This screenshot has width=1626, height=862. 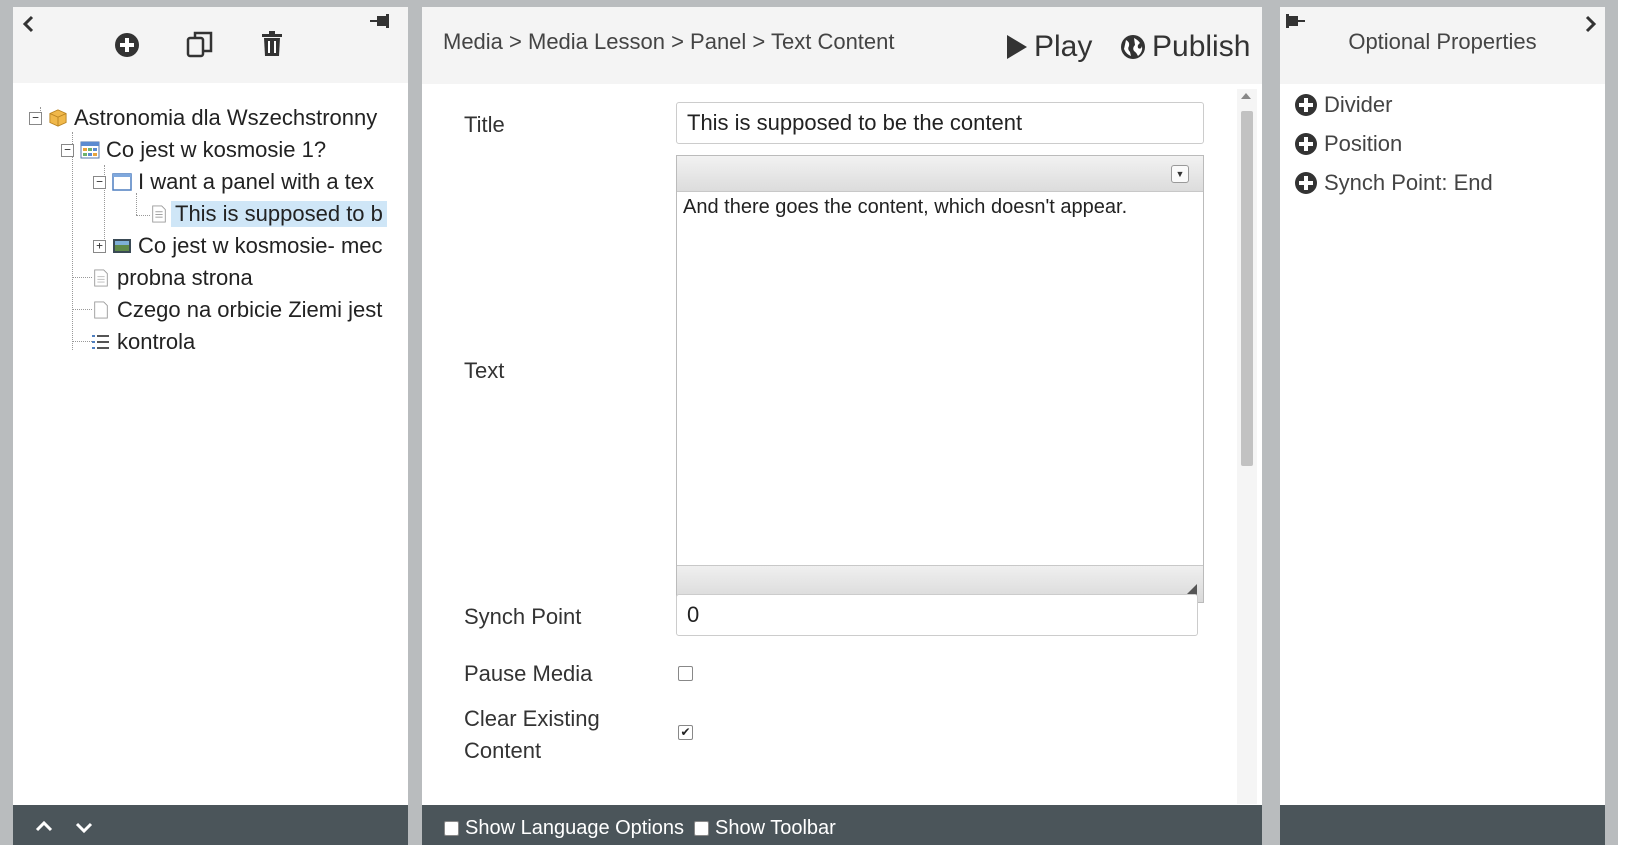 I want to click on move-up-button, so click(x=44, y=826).